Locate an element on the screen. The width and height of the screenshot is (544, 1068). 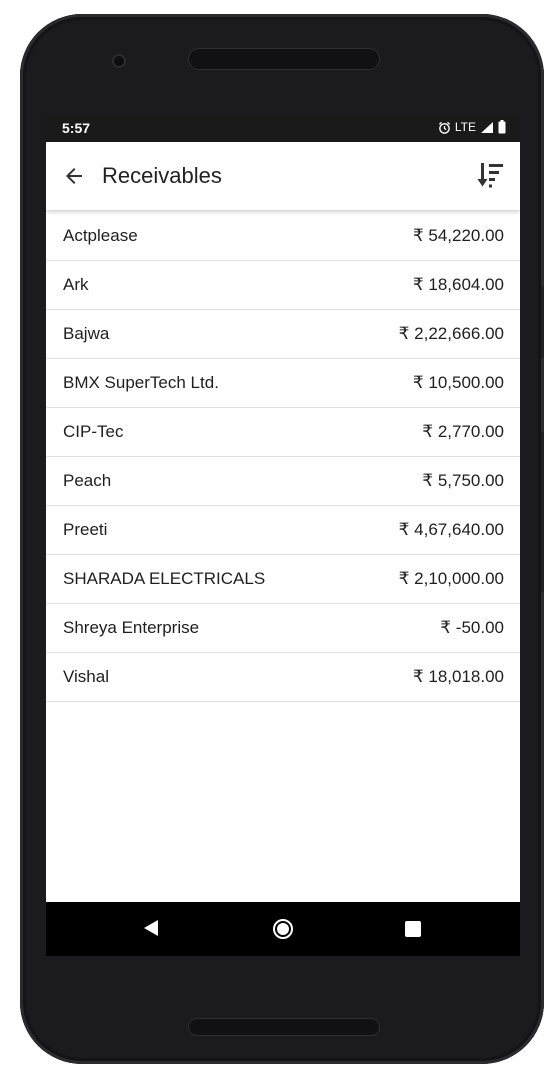
page-title: Receivables is located at coordinates (162, 175).